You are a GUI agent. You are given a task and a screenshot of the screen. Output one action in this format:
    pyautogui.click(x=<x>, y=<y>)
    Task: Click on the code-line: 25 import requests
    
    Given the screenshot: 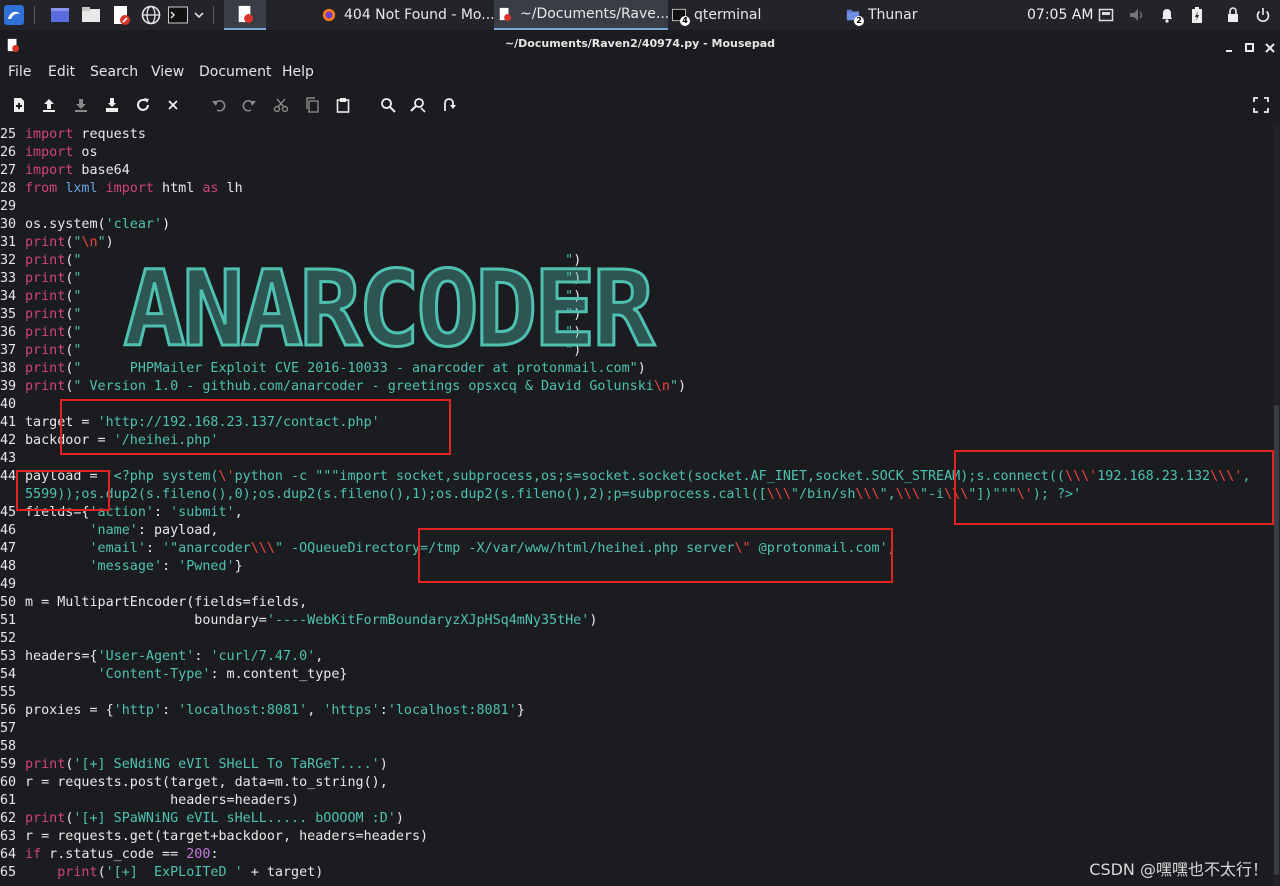 What is the action you would take?
    pyautogui.click(x=73, y=135)
    